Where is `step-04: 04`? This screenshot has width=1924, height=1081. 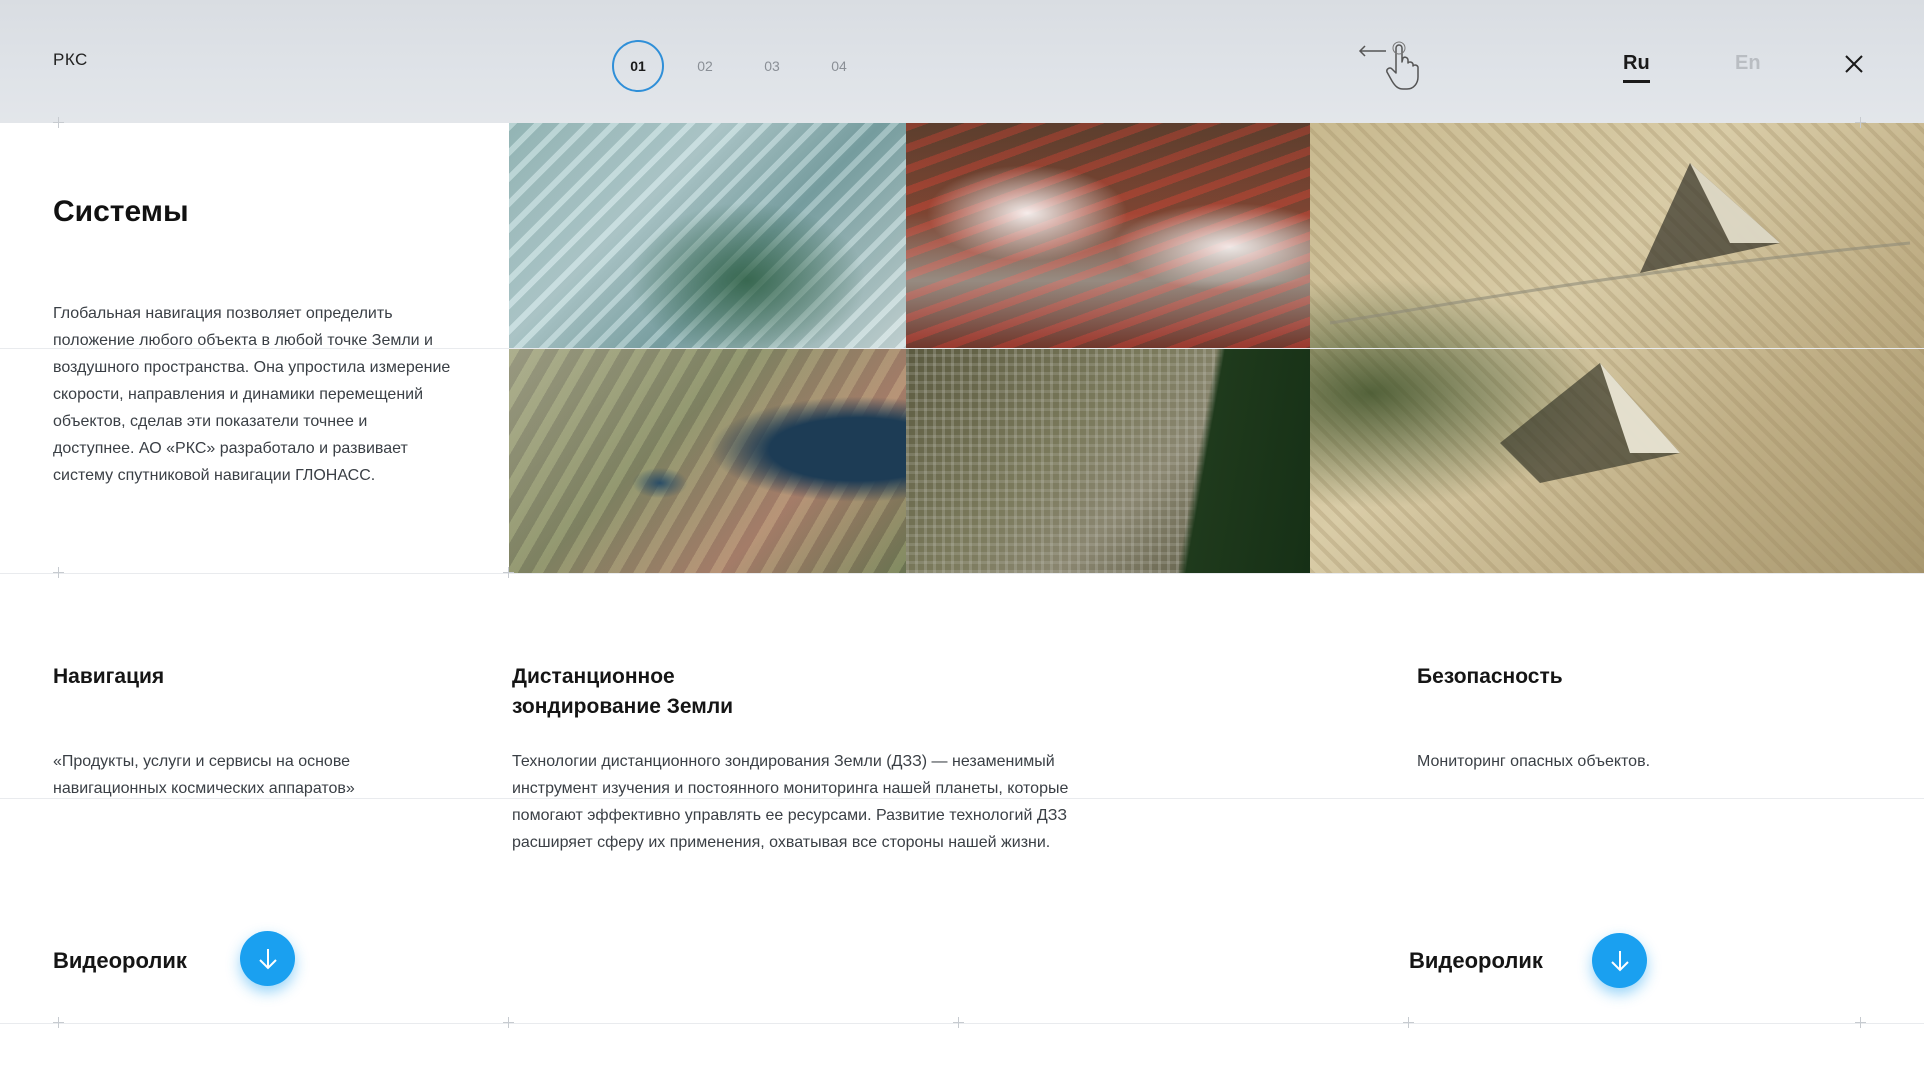 step-04: 04 is located at coordinates (839, 66).